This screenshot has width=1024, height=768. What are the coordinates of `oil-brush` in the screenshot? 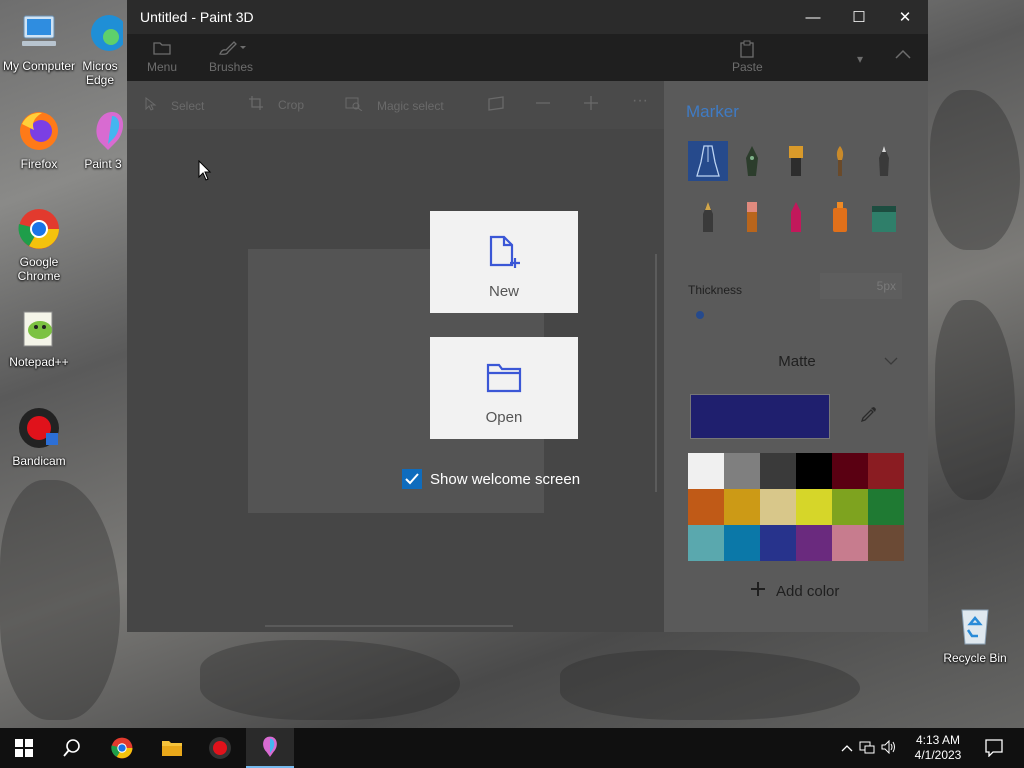 It's located at (796, 161).